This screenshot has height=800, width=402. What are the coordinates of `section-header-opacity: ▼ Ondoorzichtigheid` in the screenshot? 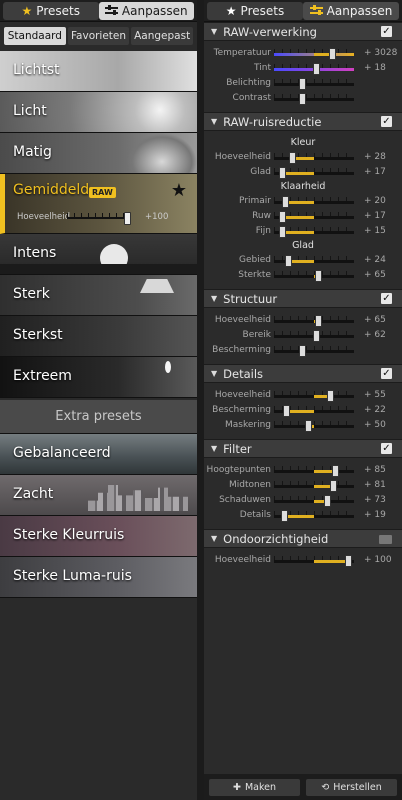 It's located at (303, 538).